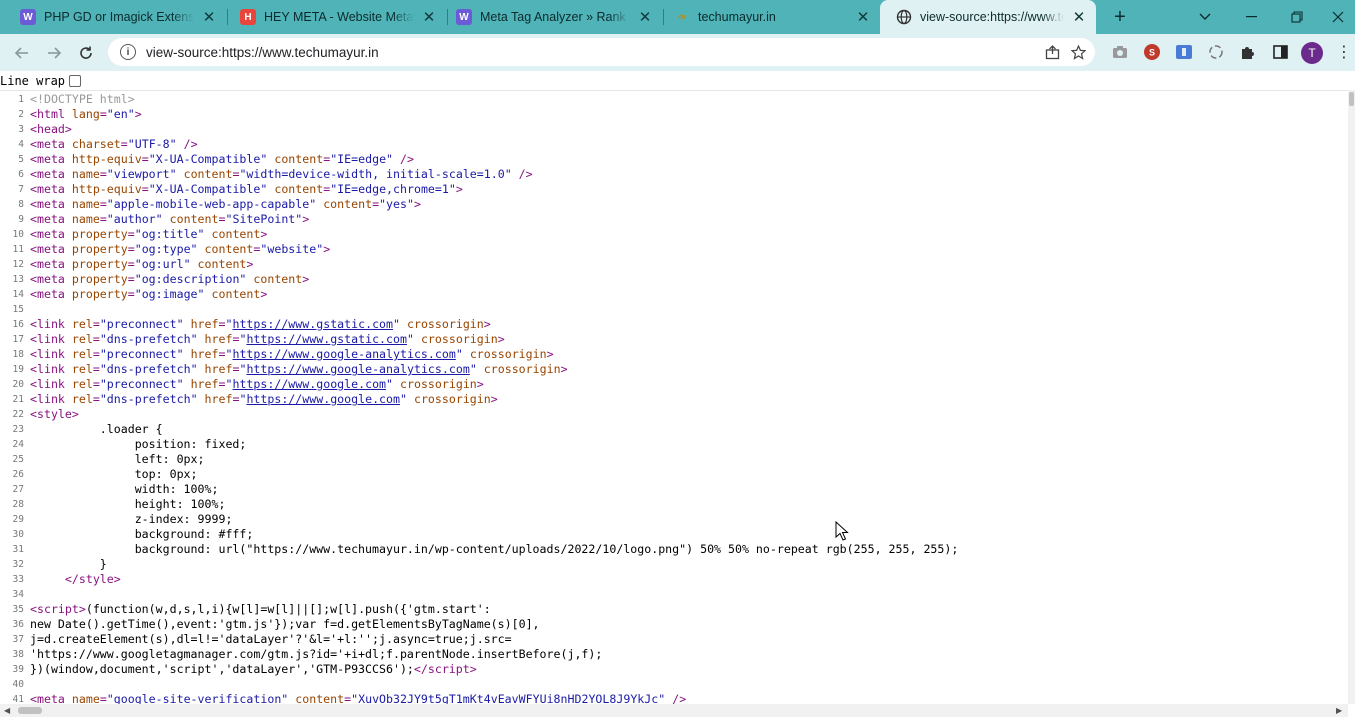 The width and height of the screenshot is (1355, 717). Describe the element at coordinates (18, 474) in the screenshot. I see `line-number: 26` at that location.